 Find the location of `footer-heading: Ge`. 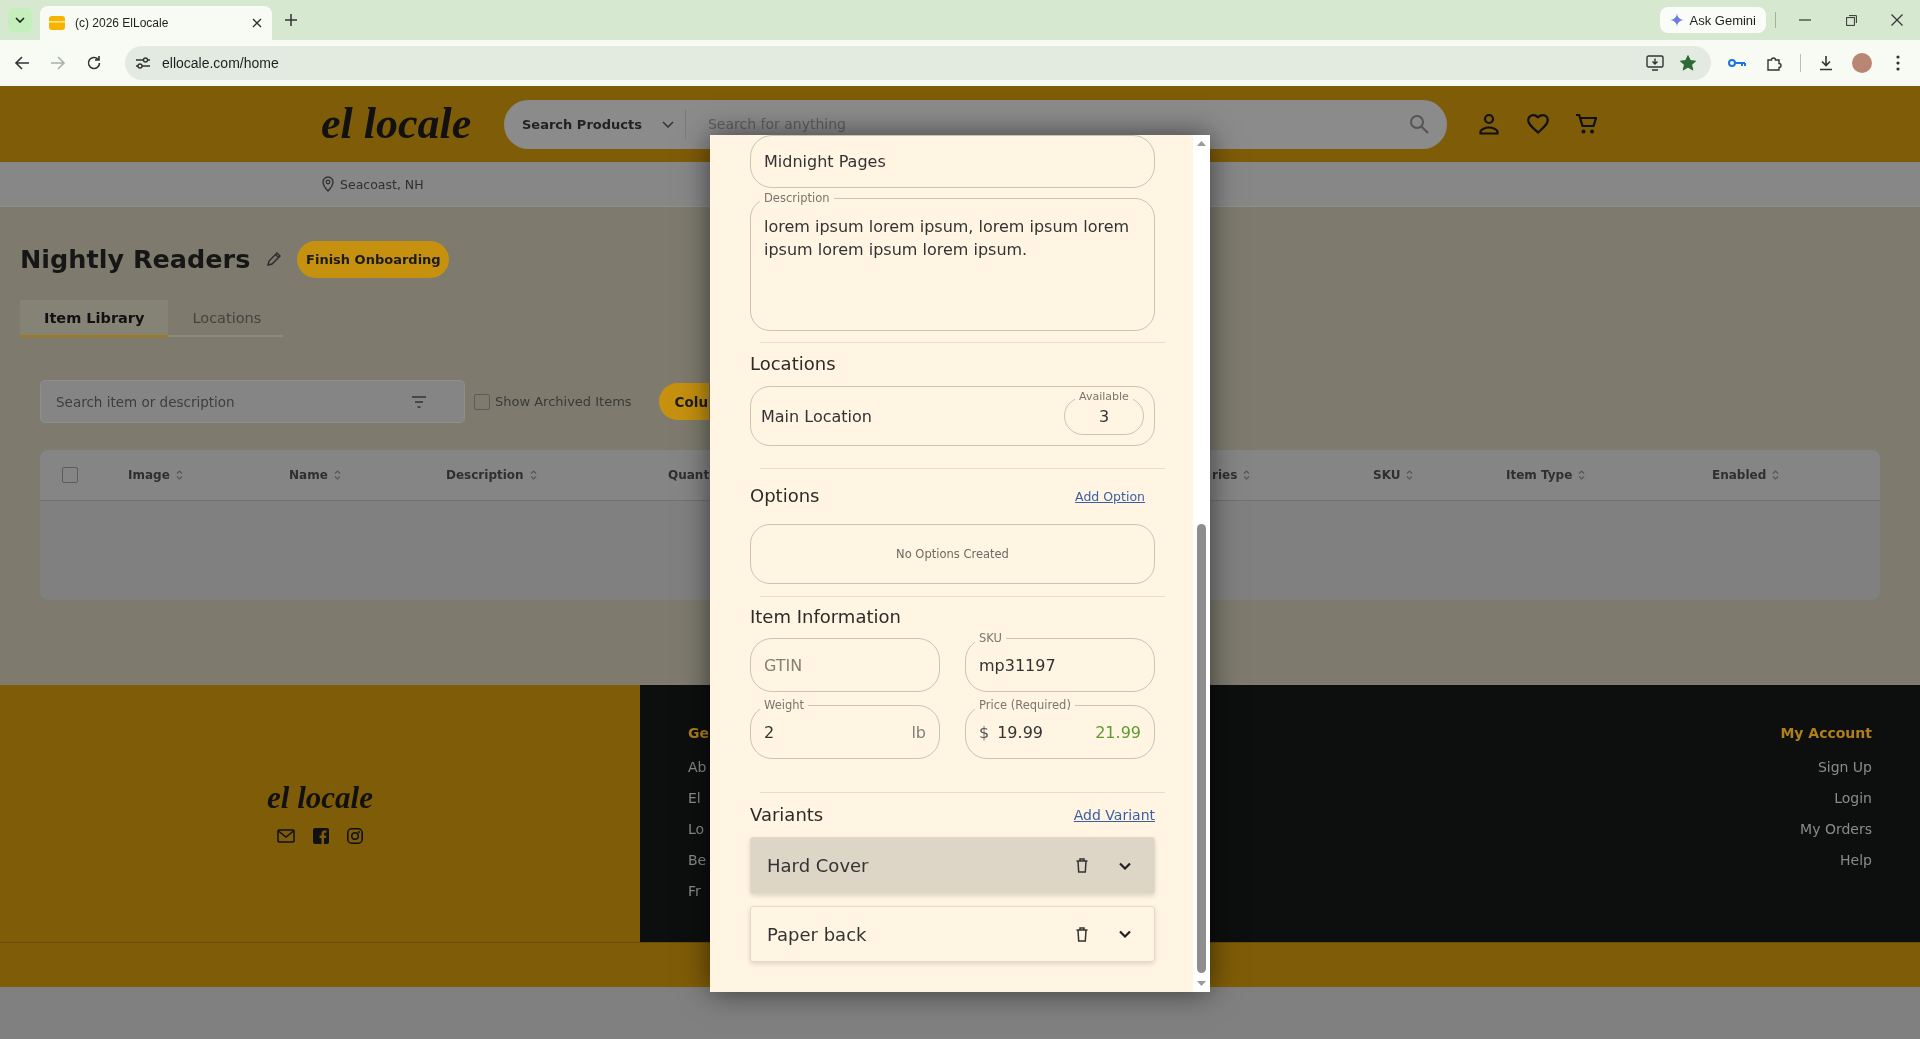

footer-heading: Ge is located at coordinates (698, 733).